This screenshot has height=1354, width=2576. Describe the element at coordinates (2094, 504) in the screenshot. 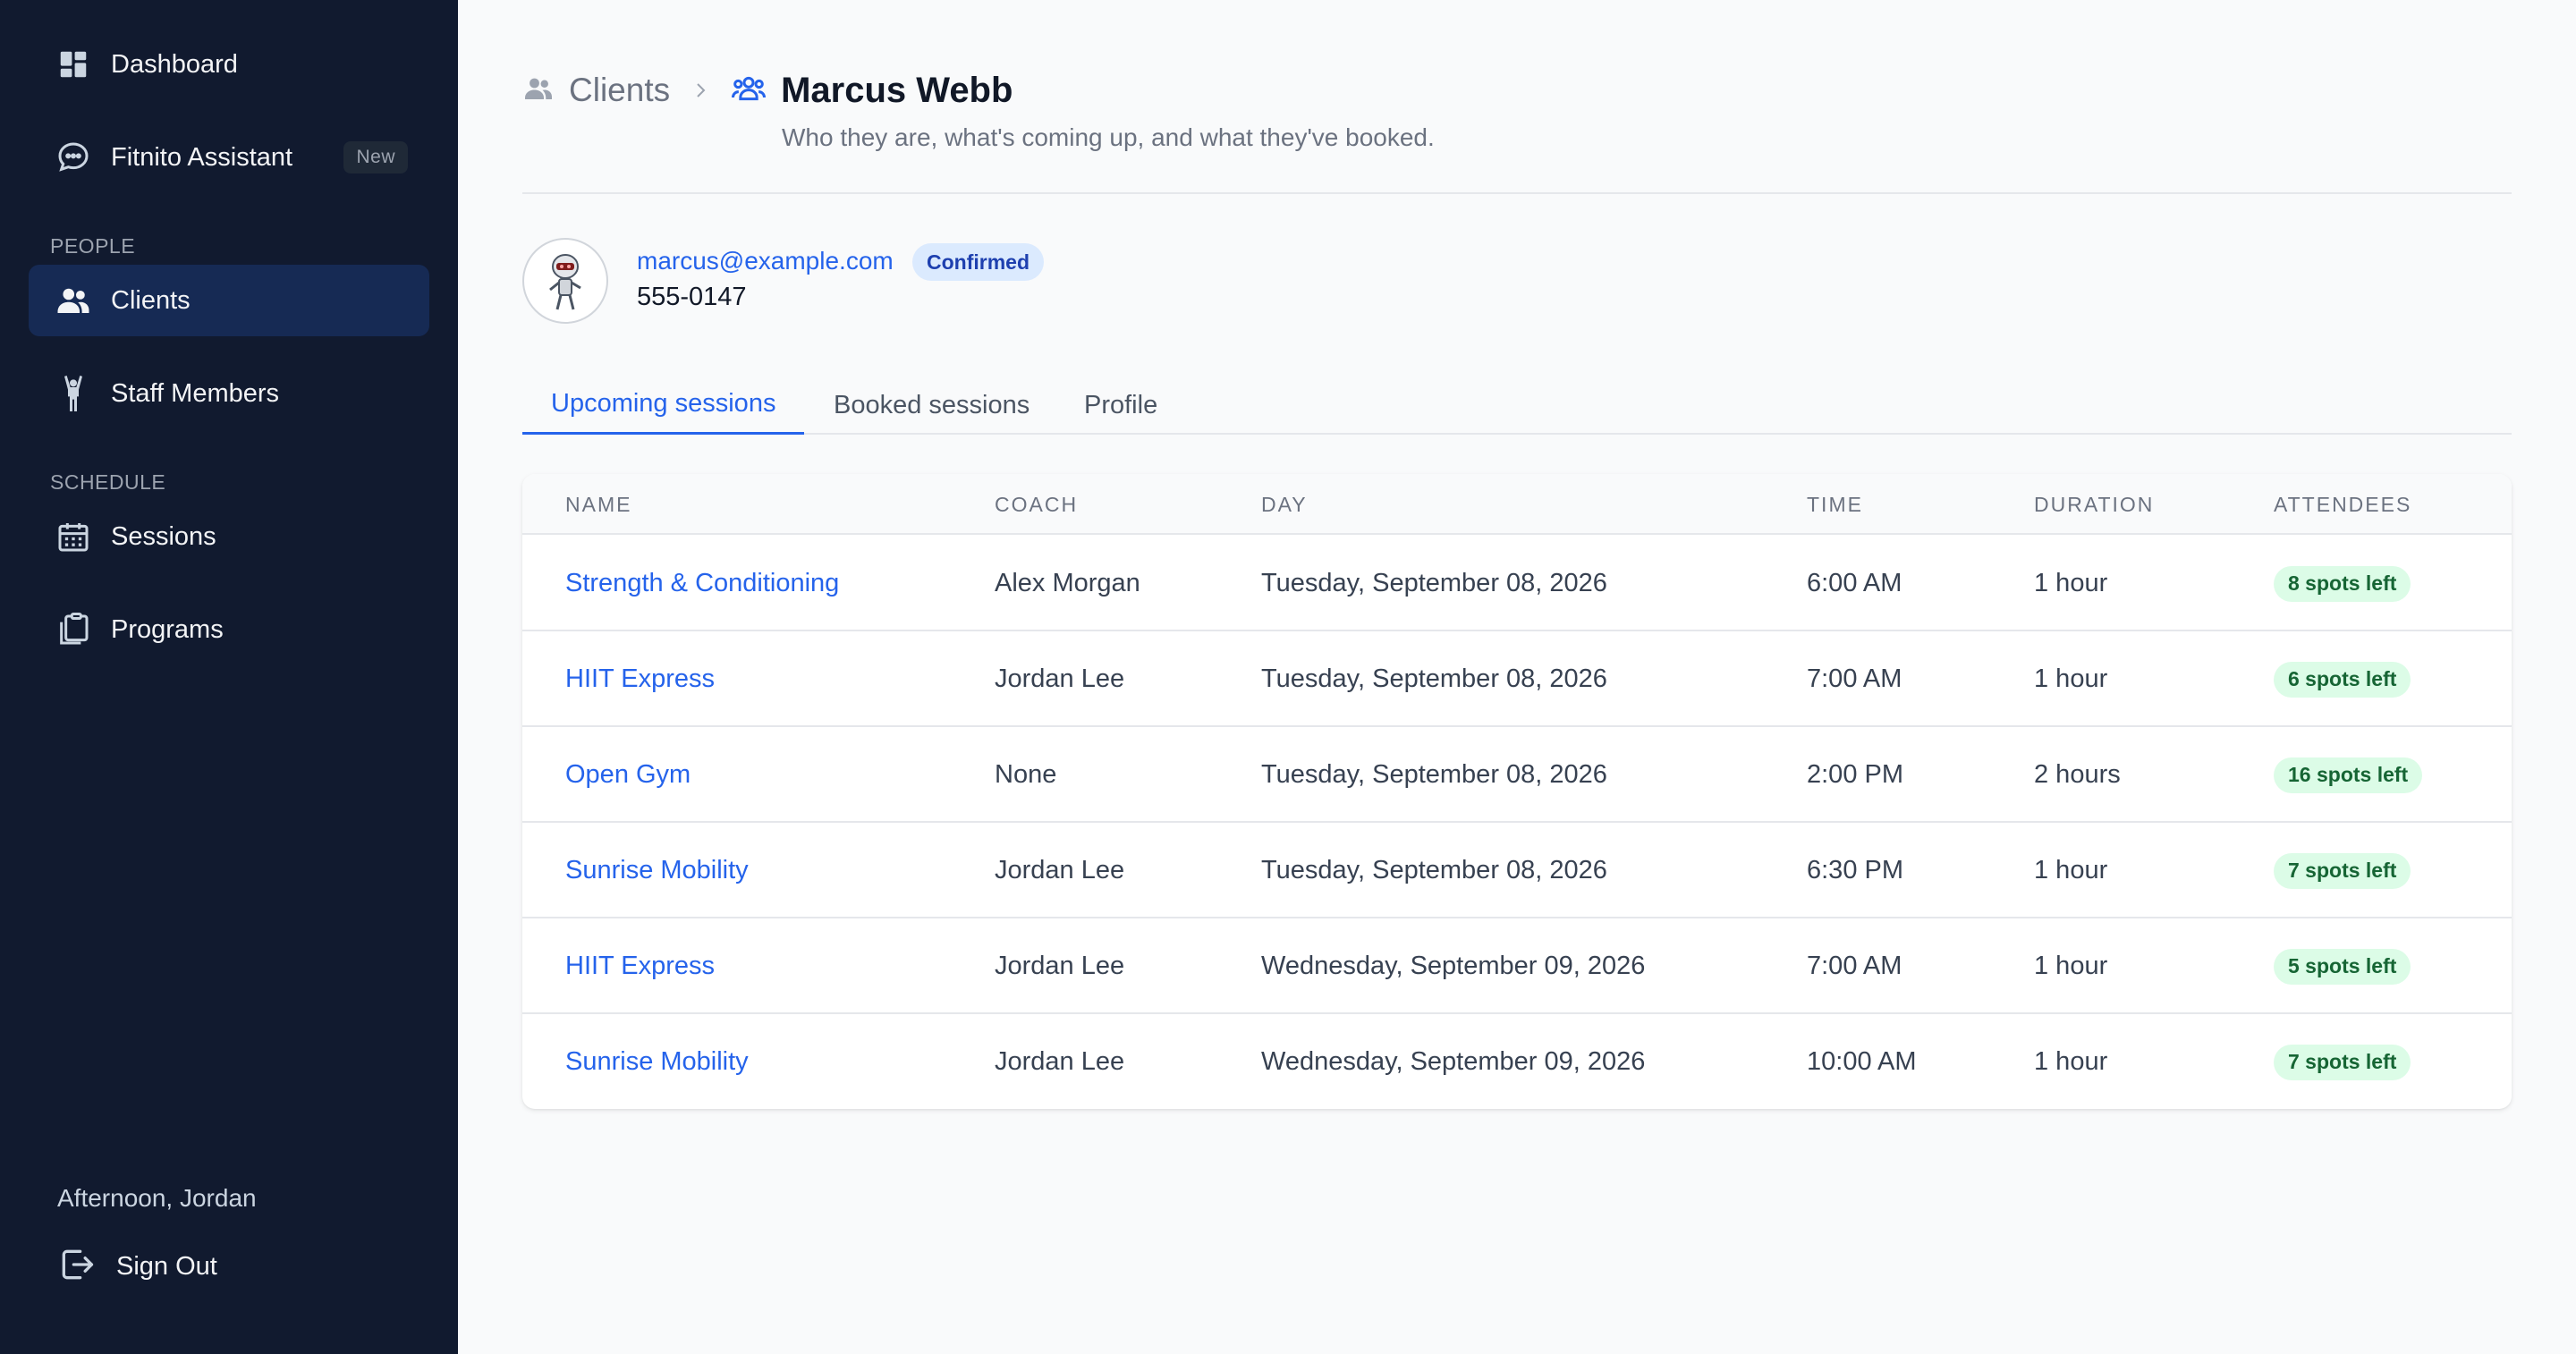

I see `column-header-duration: DURATION` at that location.